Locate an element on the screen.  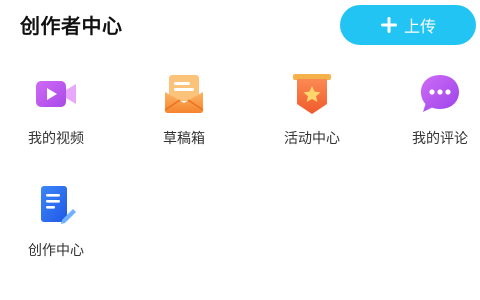
menu-item-creation-center: 创作中心 is located at coordinates (56, 223).